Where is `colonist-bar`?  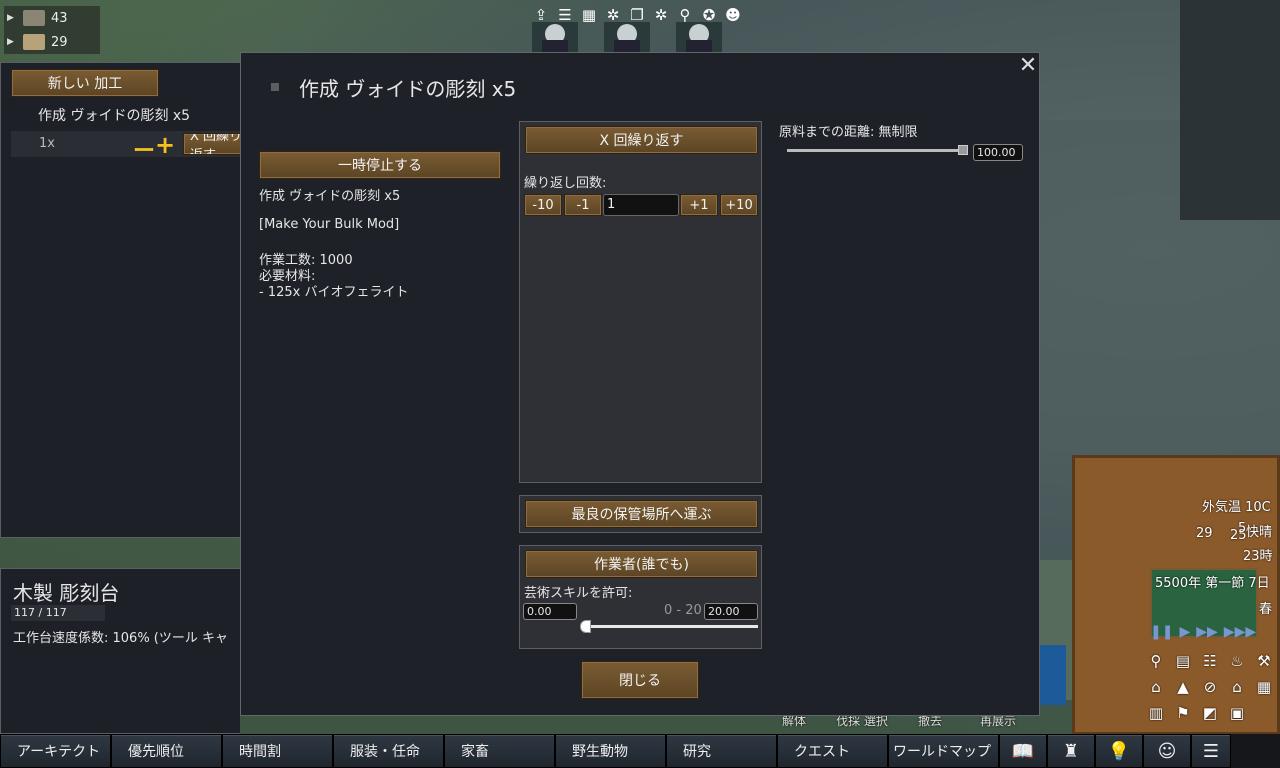
colonist-bar is located at coordinates (627, 38).